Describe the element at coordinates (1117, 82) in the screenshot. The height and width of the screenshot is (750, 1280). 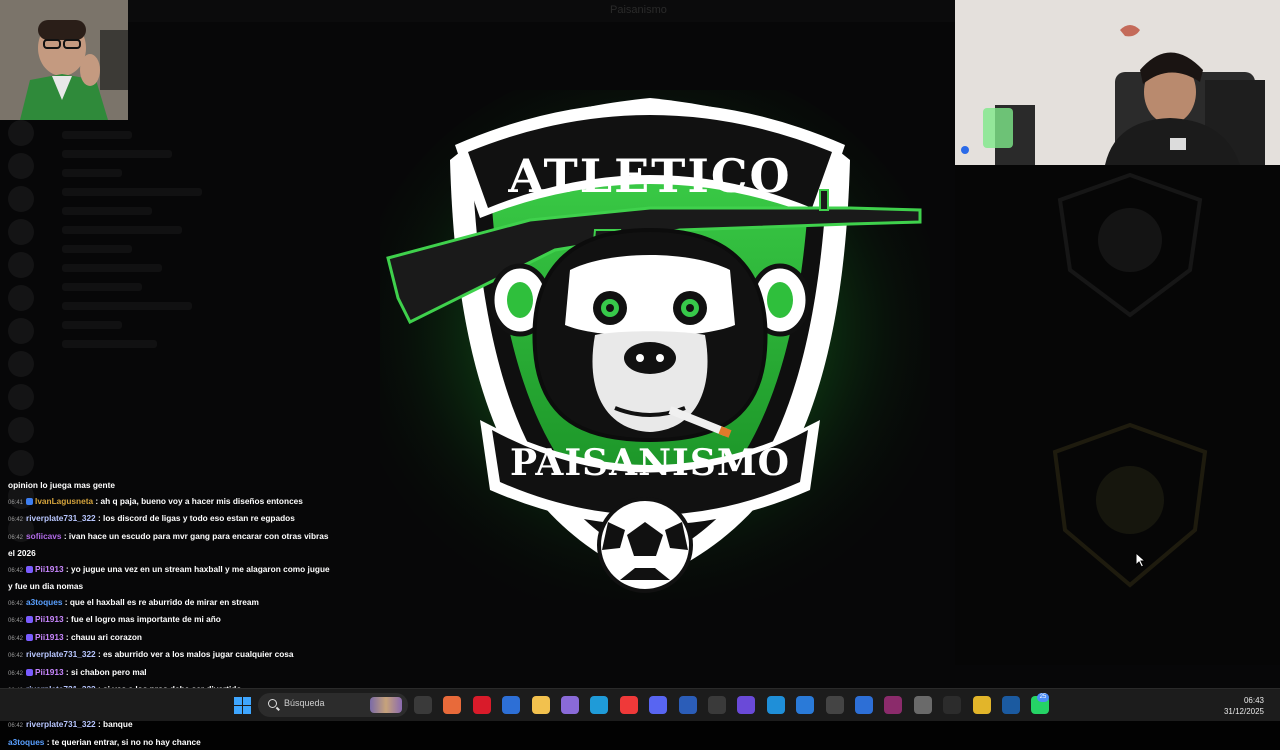
I see `webcam-right` at that location.